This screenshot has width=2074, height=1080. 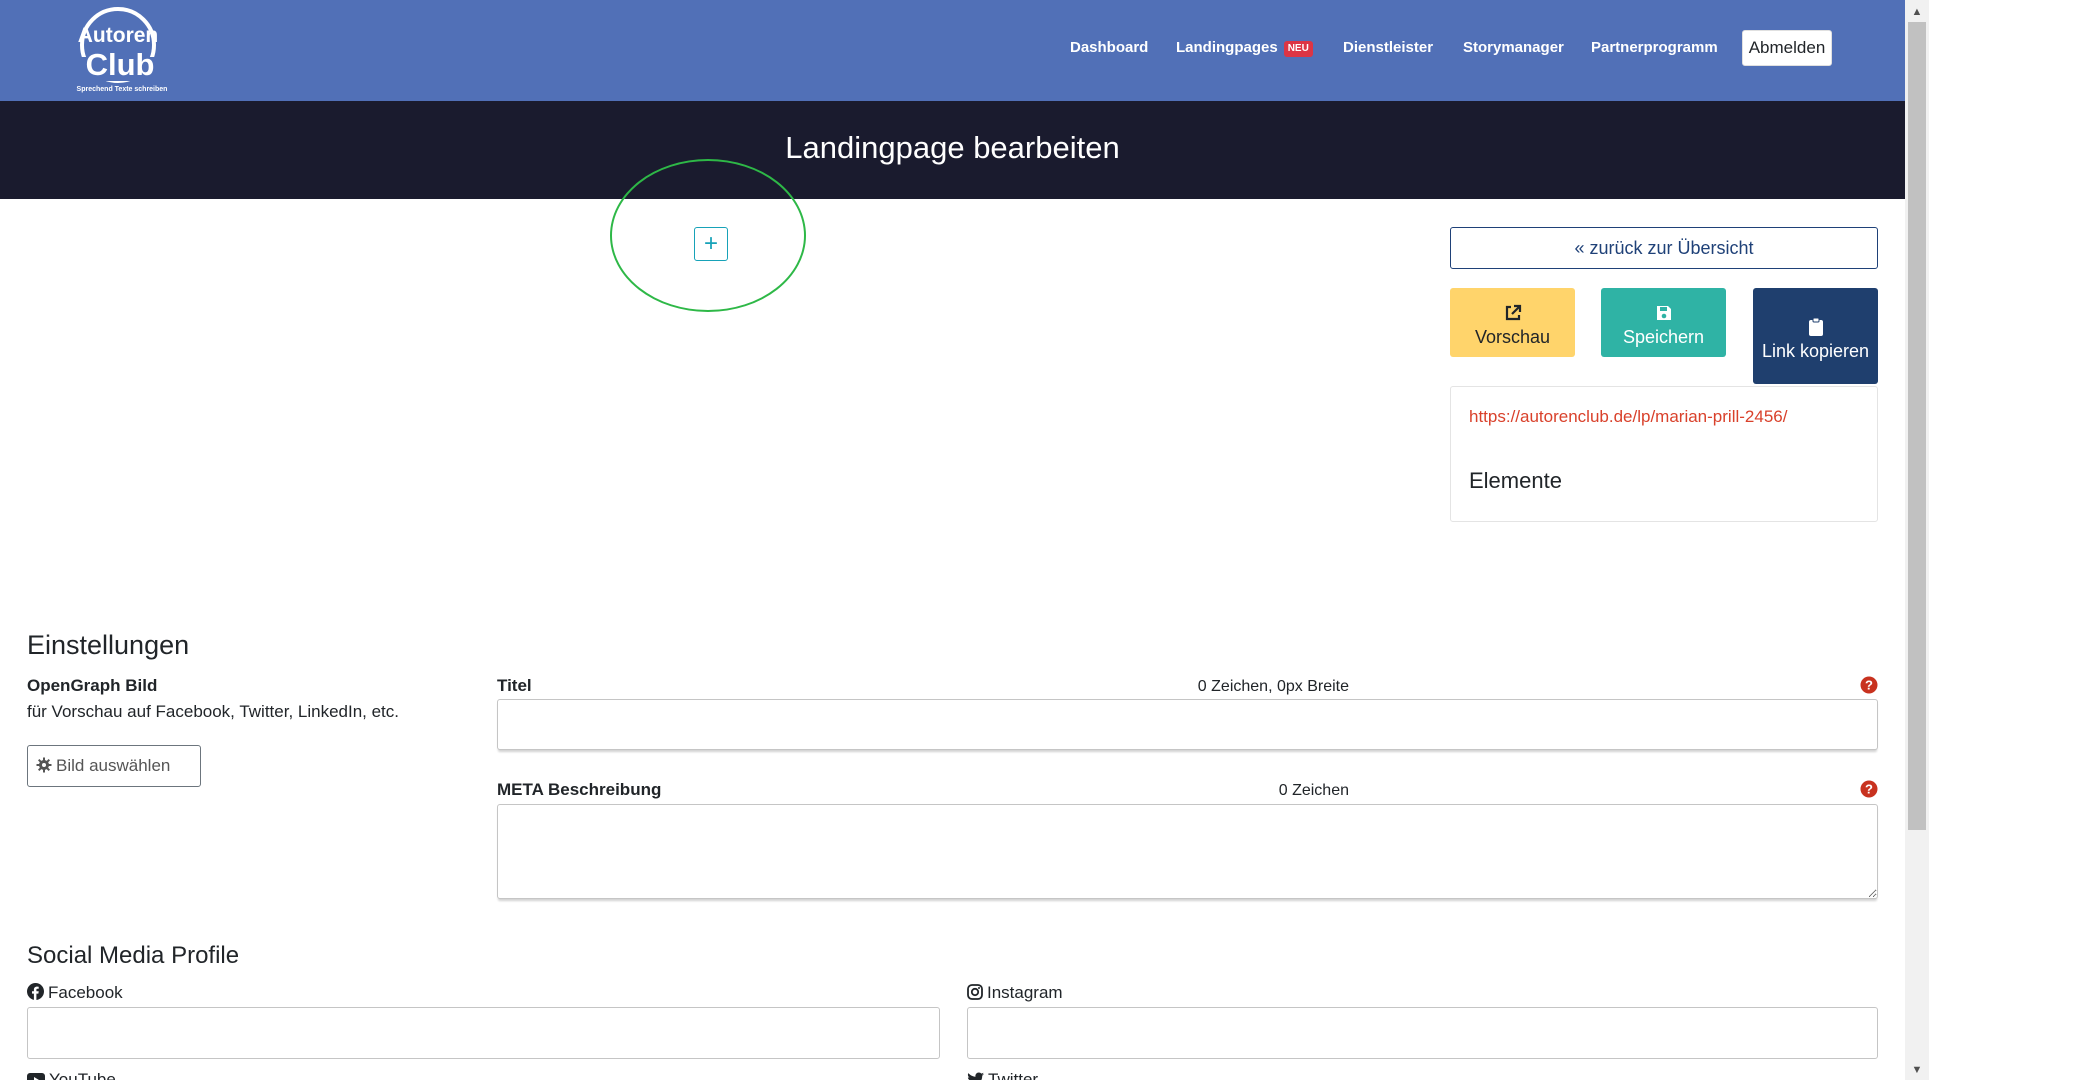 What do you see at coordinates (514, 685) in the screenshot?
I see `title-label: Titel` at bounding box center [514, 685].